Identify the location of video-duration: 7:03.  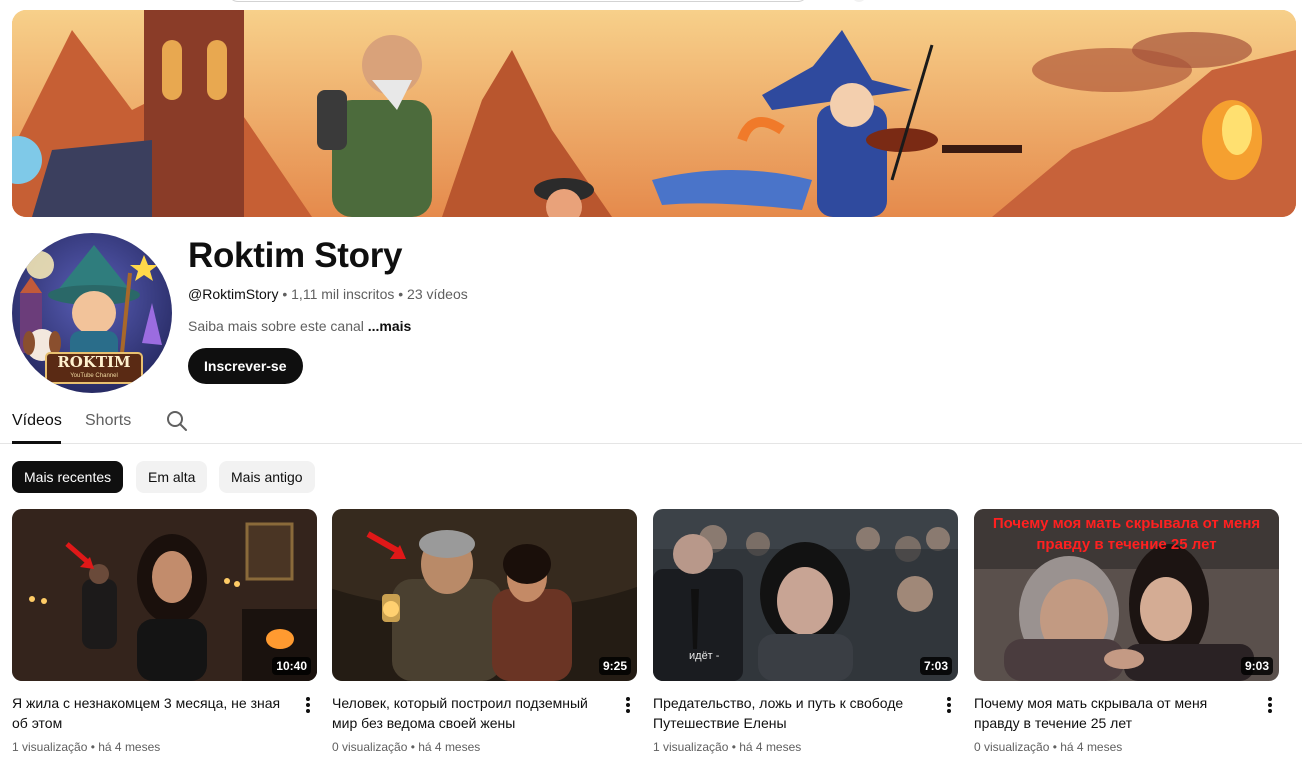
(935, 666).